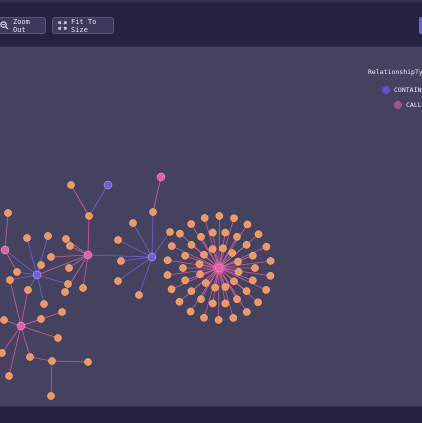 This screenshot has height=423, width=422. I want to click on fit-to-size-button: Fit To Size, so click(83, 25).